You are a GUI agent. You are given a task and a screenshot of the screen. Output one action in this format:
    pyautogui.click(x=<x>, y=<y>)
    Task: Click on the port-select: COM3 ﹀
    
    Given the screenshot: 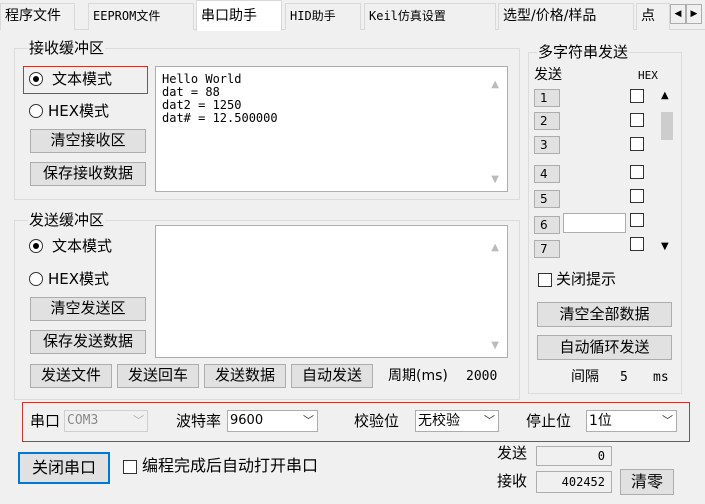 What is the action you would take?
    pyautogui.click(x=106, y=421)
    